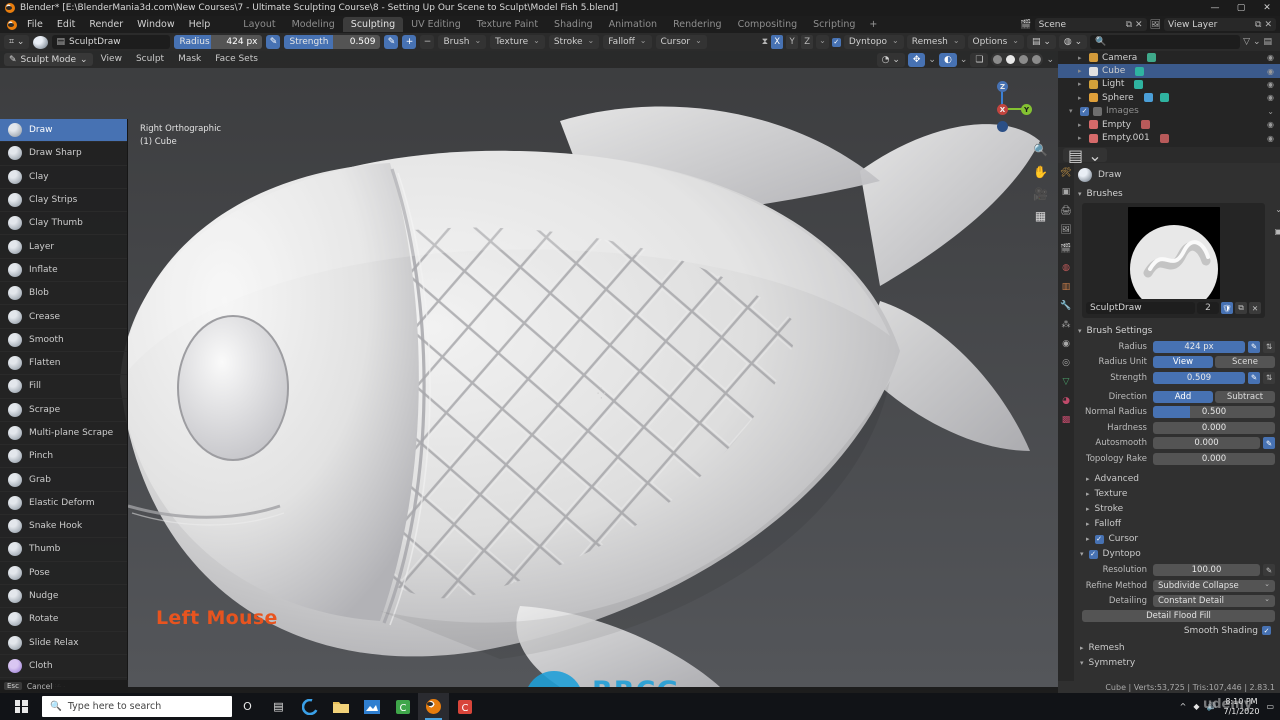 This screenshot has height=720, width=1280. Describe the element at coordinates (1140, 308) in the screenshot. I see `brush-name-field: SculptDraw` at that location.